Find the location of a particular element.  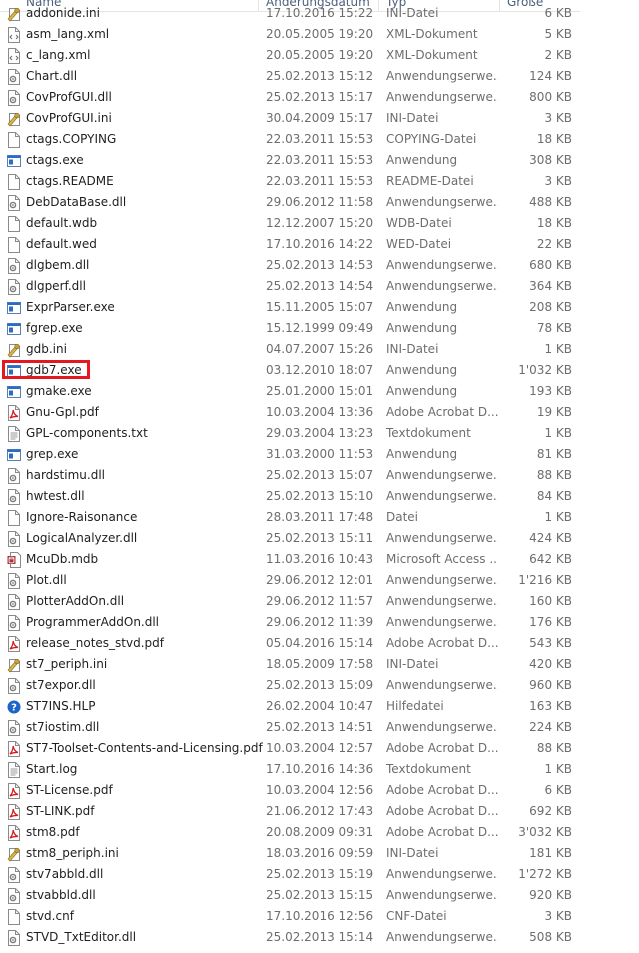

file-row: stvd.cnf 17.10.2016 12:56 CNF-Datei 3 KB is located at coordinates (290, 916).